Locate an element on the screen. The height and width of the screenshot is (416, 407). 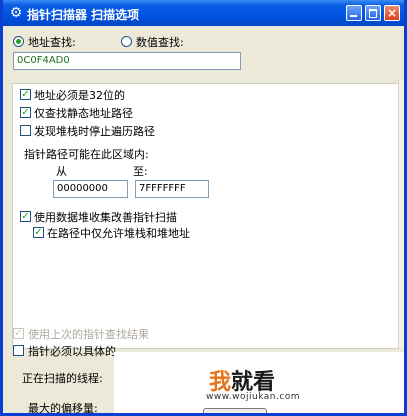
stop-on-stack-label: 发现堆栈时停止遍历路径 is located at coordinates (94, 131).